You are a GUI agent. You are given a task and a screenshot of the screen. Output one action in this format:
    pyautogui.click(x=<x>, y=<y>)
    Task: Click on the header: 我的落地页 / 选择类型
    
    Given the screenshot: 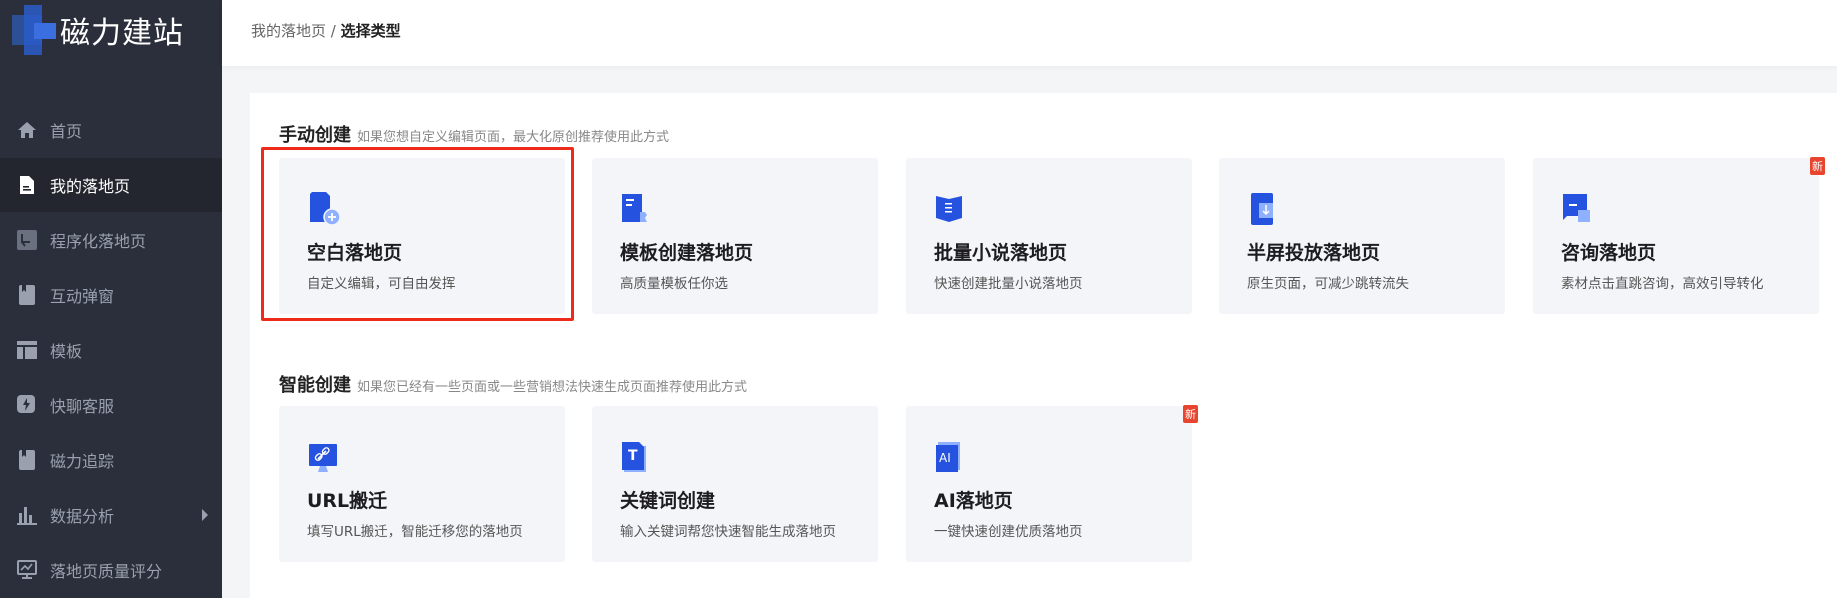 What is the action you would take?
    pyautogui.click(x=1029, y=33)
    